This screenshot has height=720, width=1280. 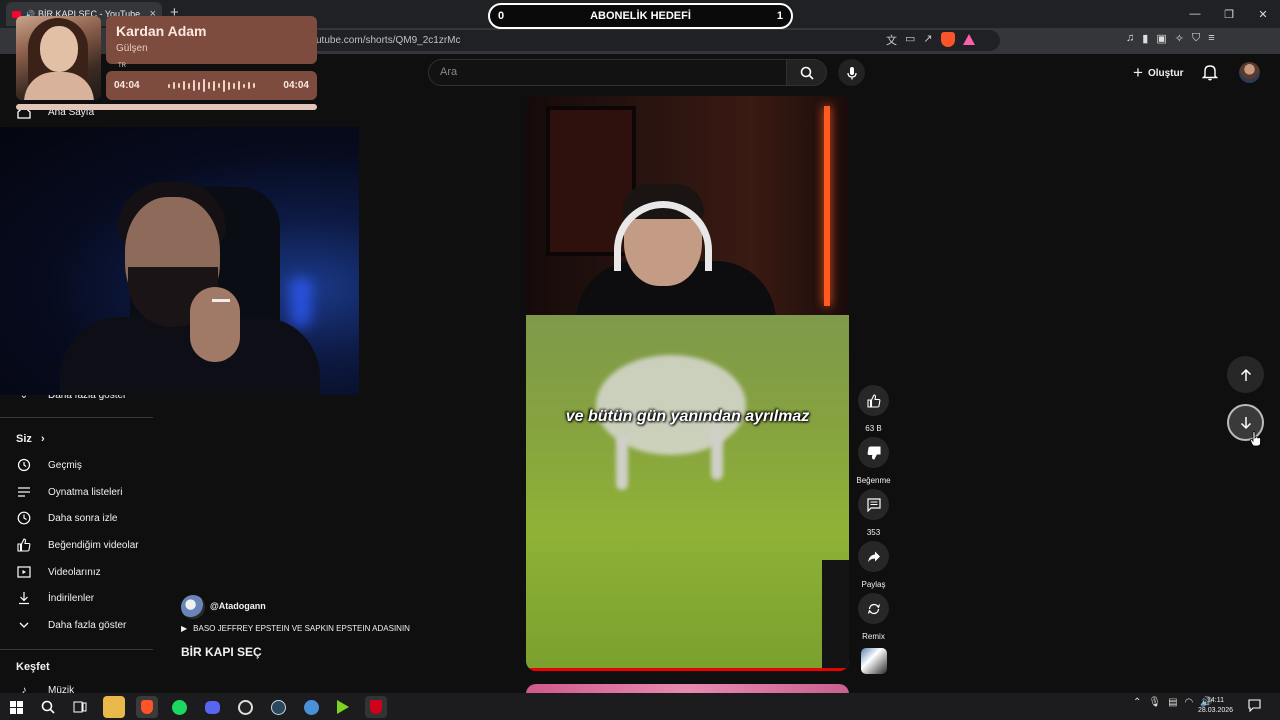 What do you see at coordinates (343, 707) in the screenshot?
I see `media-app-icon` at bounding box center [343, 707].